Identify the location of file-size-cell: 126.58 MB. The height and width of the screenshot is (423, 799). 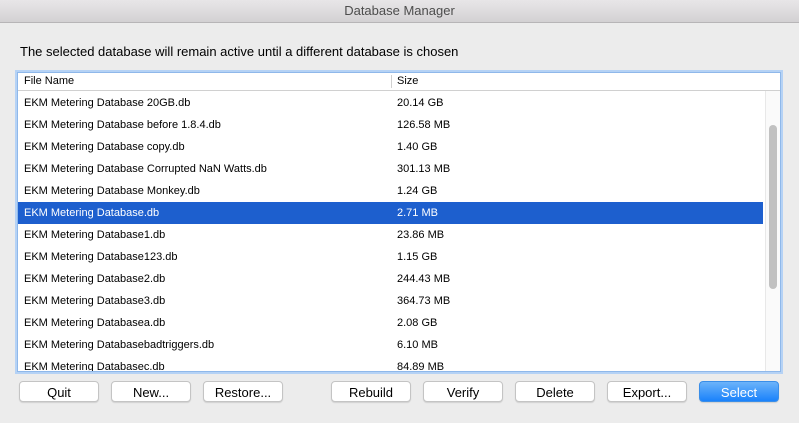
(424, 125).